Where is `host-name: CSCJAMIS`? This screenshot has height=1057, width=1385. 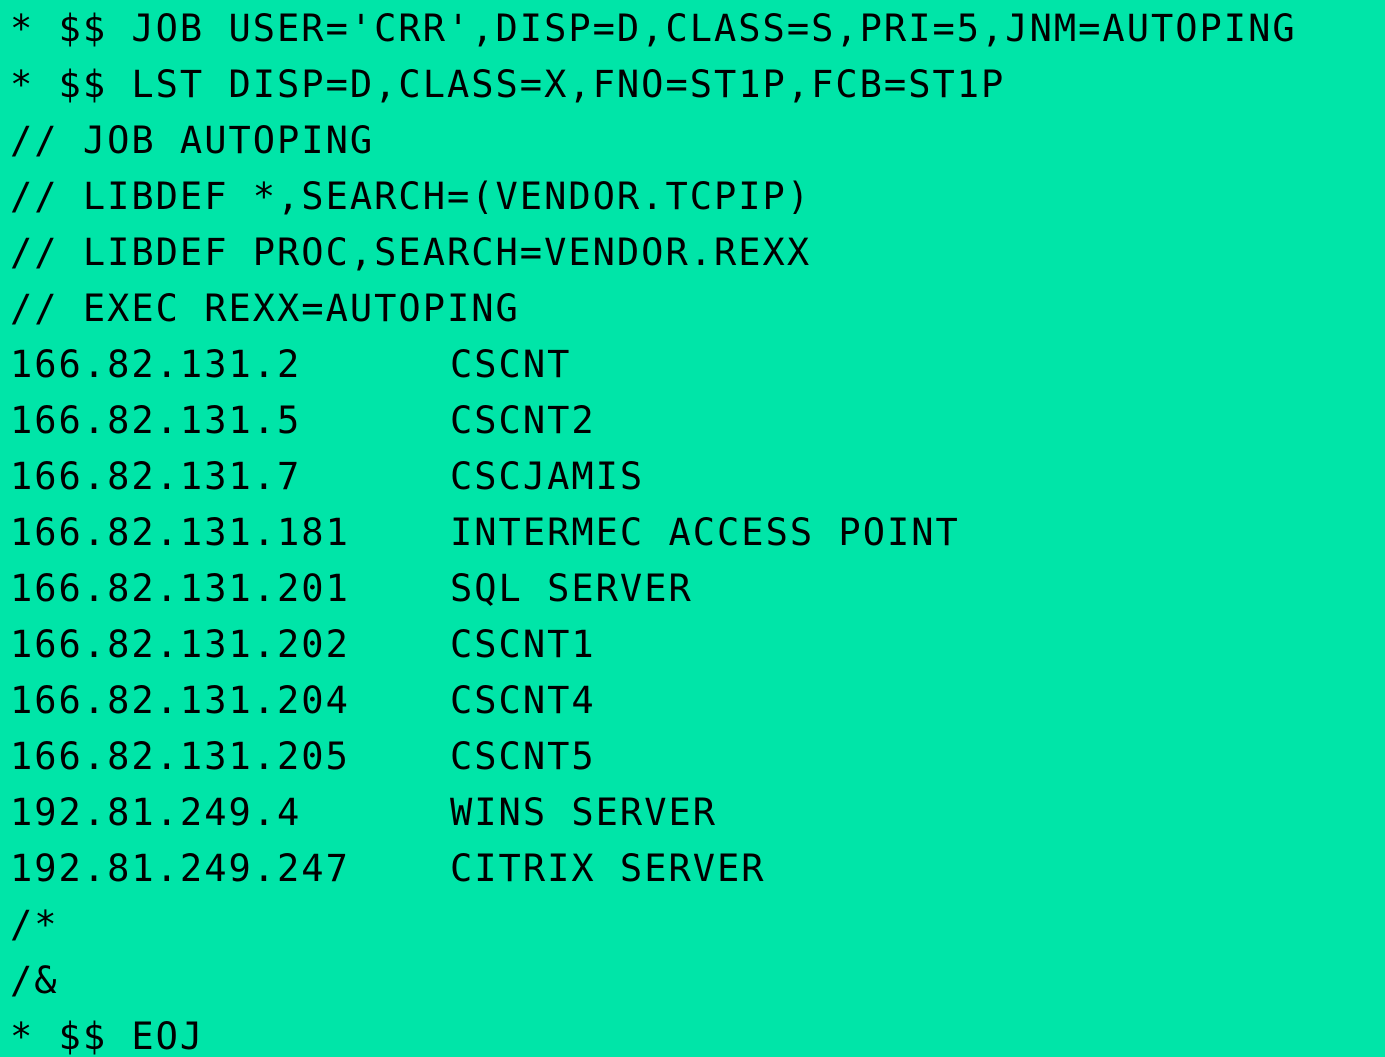 host-name: CSCJAMIS is located at coordinates (547, 476).